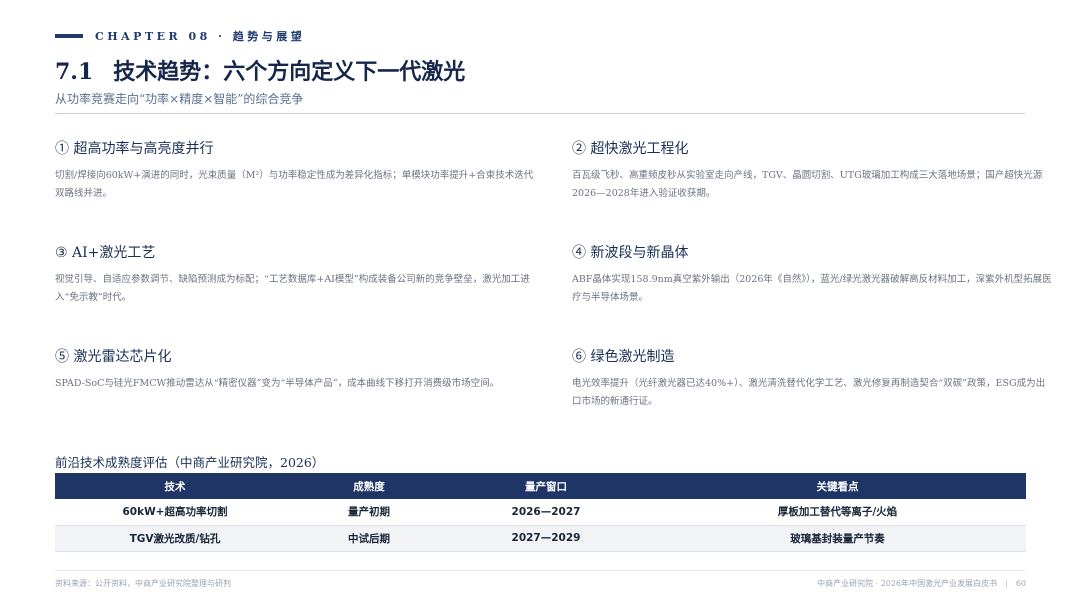 The image size is (1080, 608). I want to click on col-header-technology: 技术, so click(175, 486).